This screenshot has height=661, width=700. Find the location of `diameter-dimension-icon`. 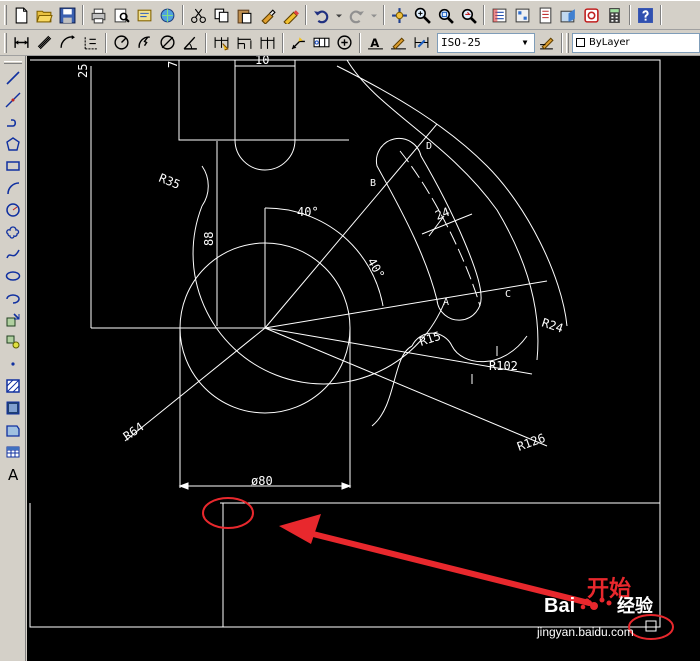

diameter-dimension-icon is located at coordinates (167, 42).